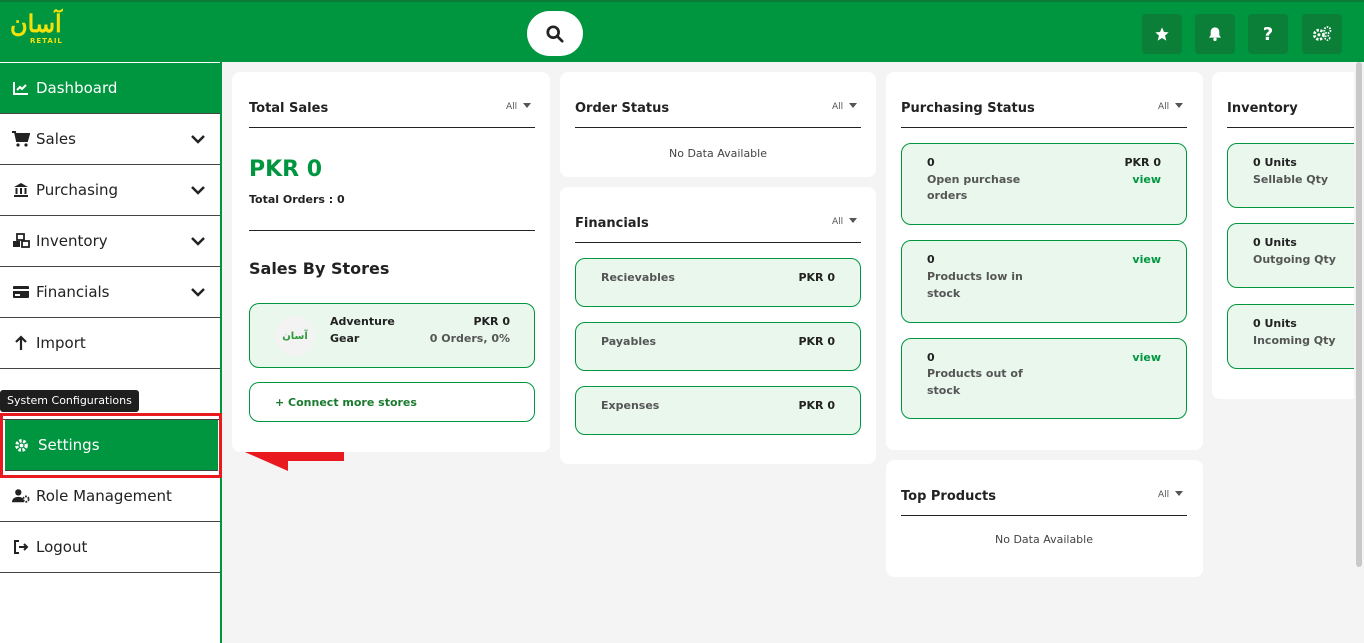 This screenshot has width=1364, height=643. Describe the element at coordinates (1162, 34) in the screenshot. I see `favorites-button` at that location.